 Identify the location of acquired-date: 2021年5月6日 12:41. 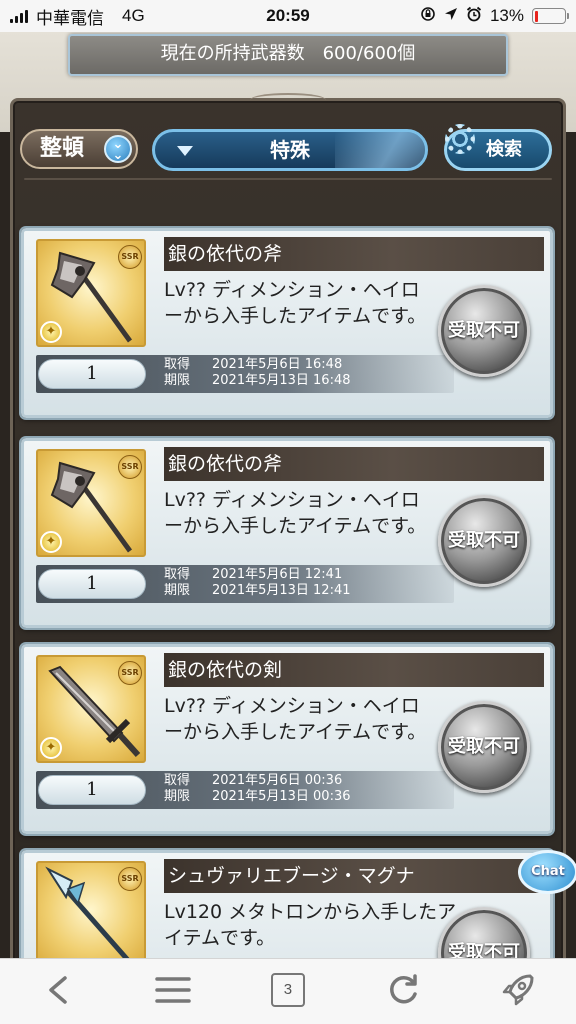
(277, 574).